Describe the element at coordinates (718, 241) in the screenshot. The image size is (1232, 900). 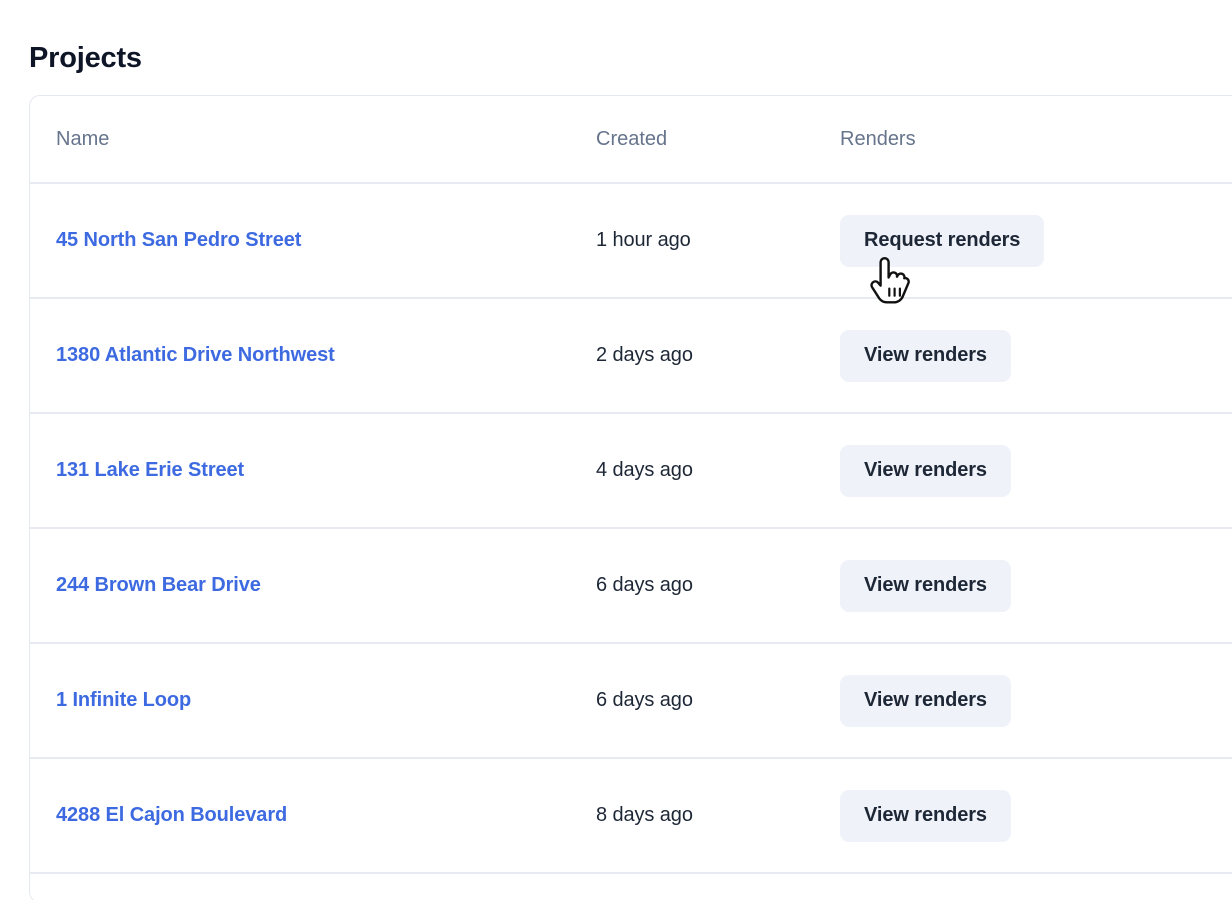
I see `cell-created: 1 hour ago` at that location.